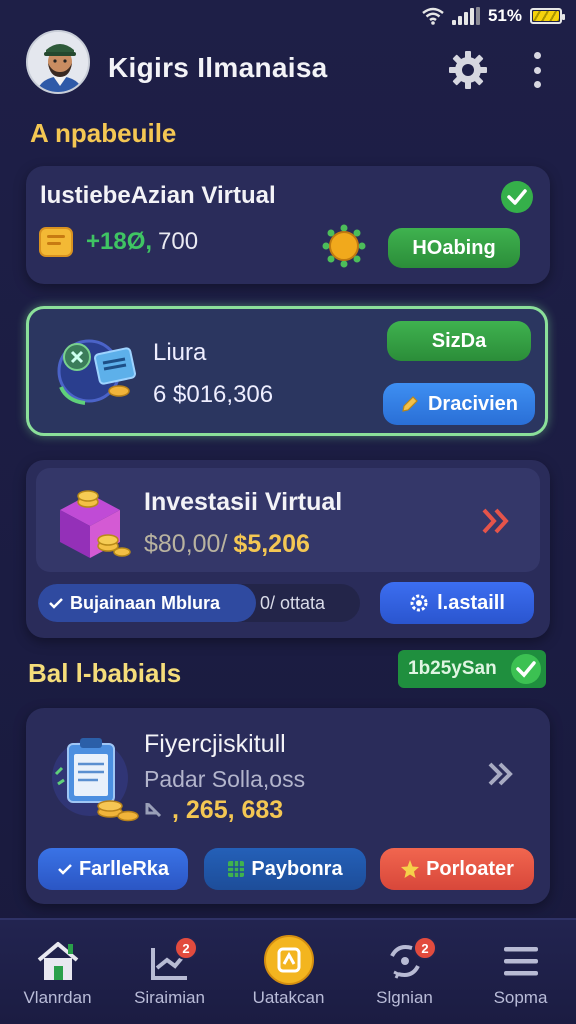 This screenshot has width=576, height=1024. I want to click on filter-label: FarlleRka, so click(124, 868).